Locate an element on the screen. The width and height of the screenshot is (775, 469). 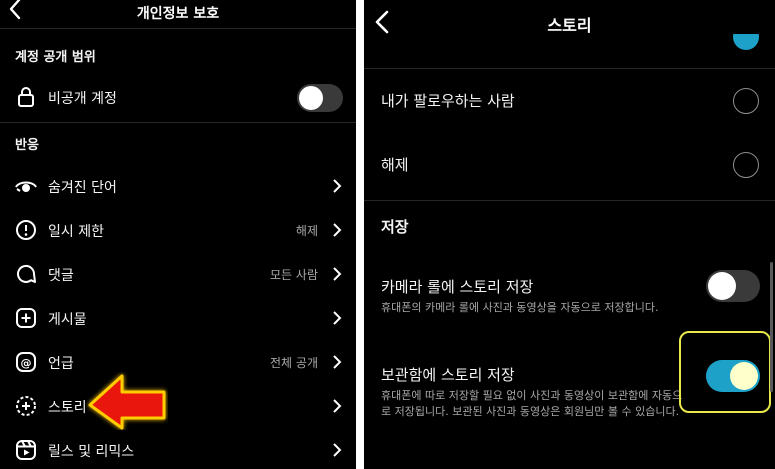
scrollbar is located at coordinates (771, 327).